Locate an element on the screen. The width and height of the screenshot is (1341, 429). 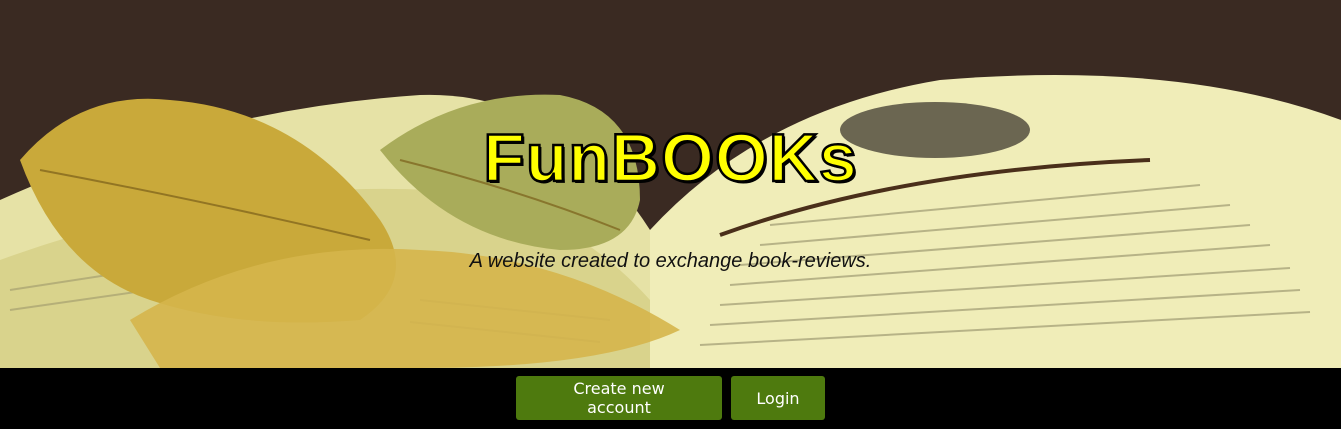
login-button: Login is located at coordinates (778, 398).